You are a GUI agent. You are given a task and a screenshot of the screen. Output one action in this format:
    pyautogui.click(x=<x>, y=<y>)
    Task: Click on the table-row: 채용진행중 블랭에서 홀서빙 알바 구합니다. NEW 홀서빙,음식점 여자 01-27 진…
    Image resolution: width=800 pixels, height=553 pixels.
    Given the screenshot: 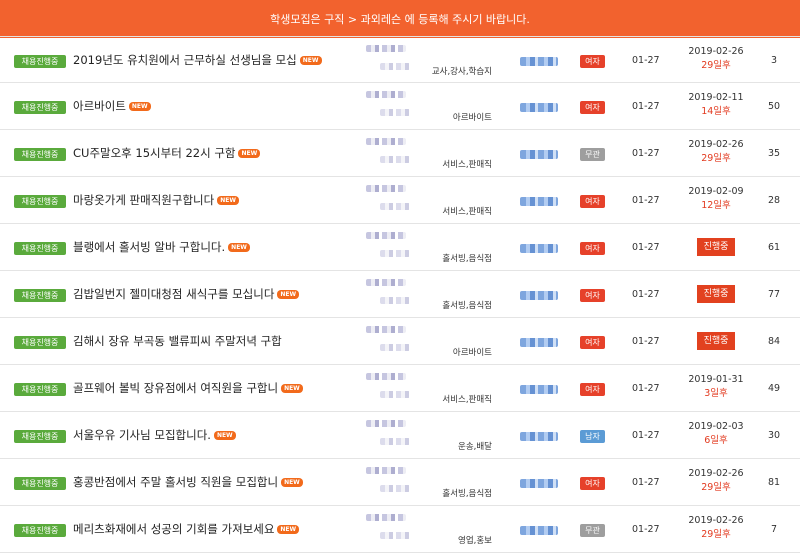 What is the action you would take?
    pyautogui.click(x=400, y=247)
    